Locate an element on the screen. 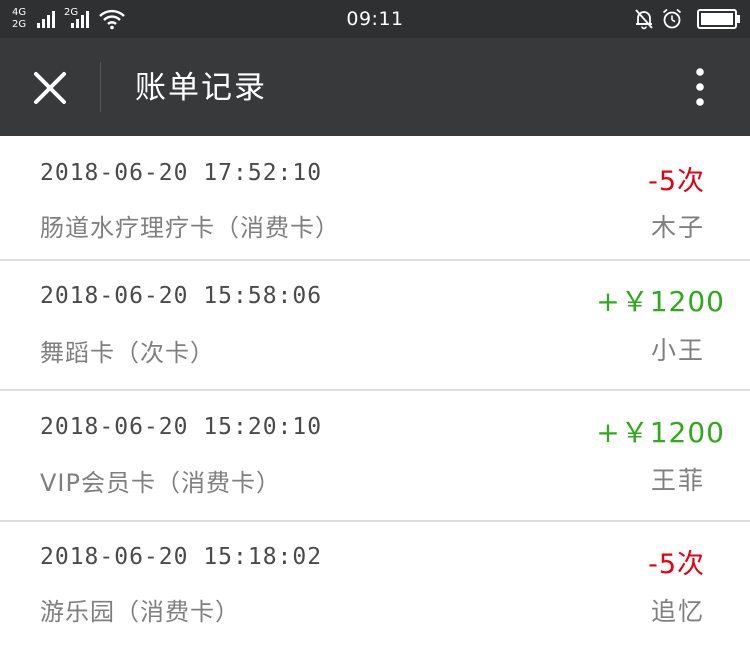  record-datetime: 2018-06-20 15:20:10 is located at coordinates (181, 427).